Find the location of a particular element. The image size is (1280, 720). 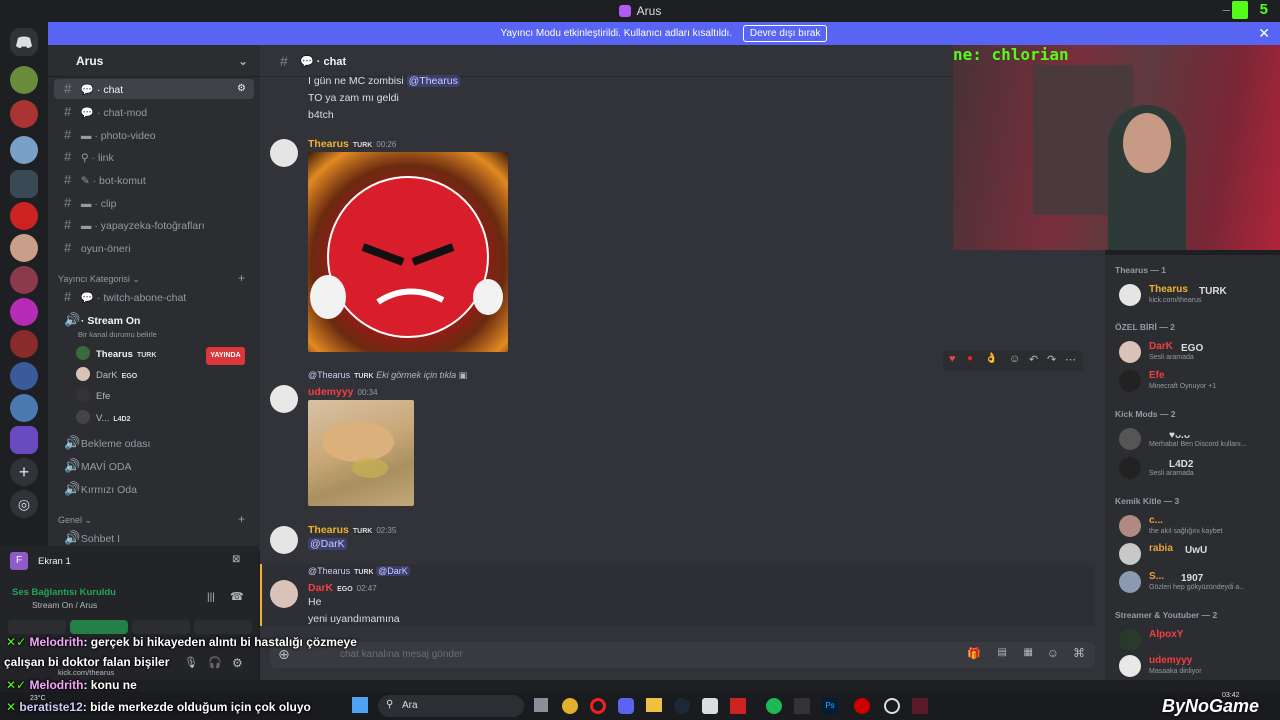

reply-preview: @Thearus TURK Eki görmek için tıkla ▣ is located at coordinates (387, 375).